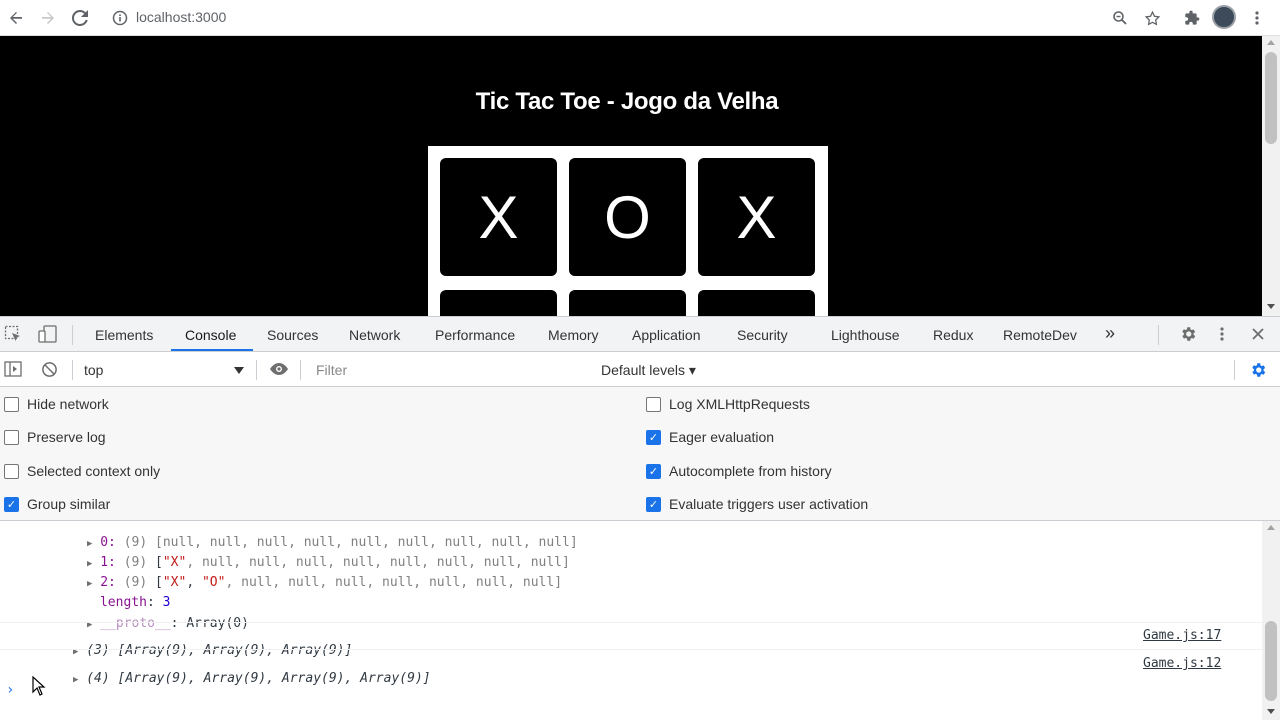 The height and width of the screenshot is (721, 1280). What do you see at coordinates (124, 335) in the screenshot?
I see `tab-elements: Elements` at bounding box center [124, 335].